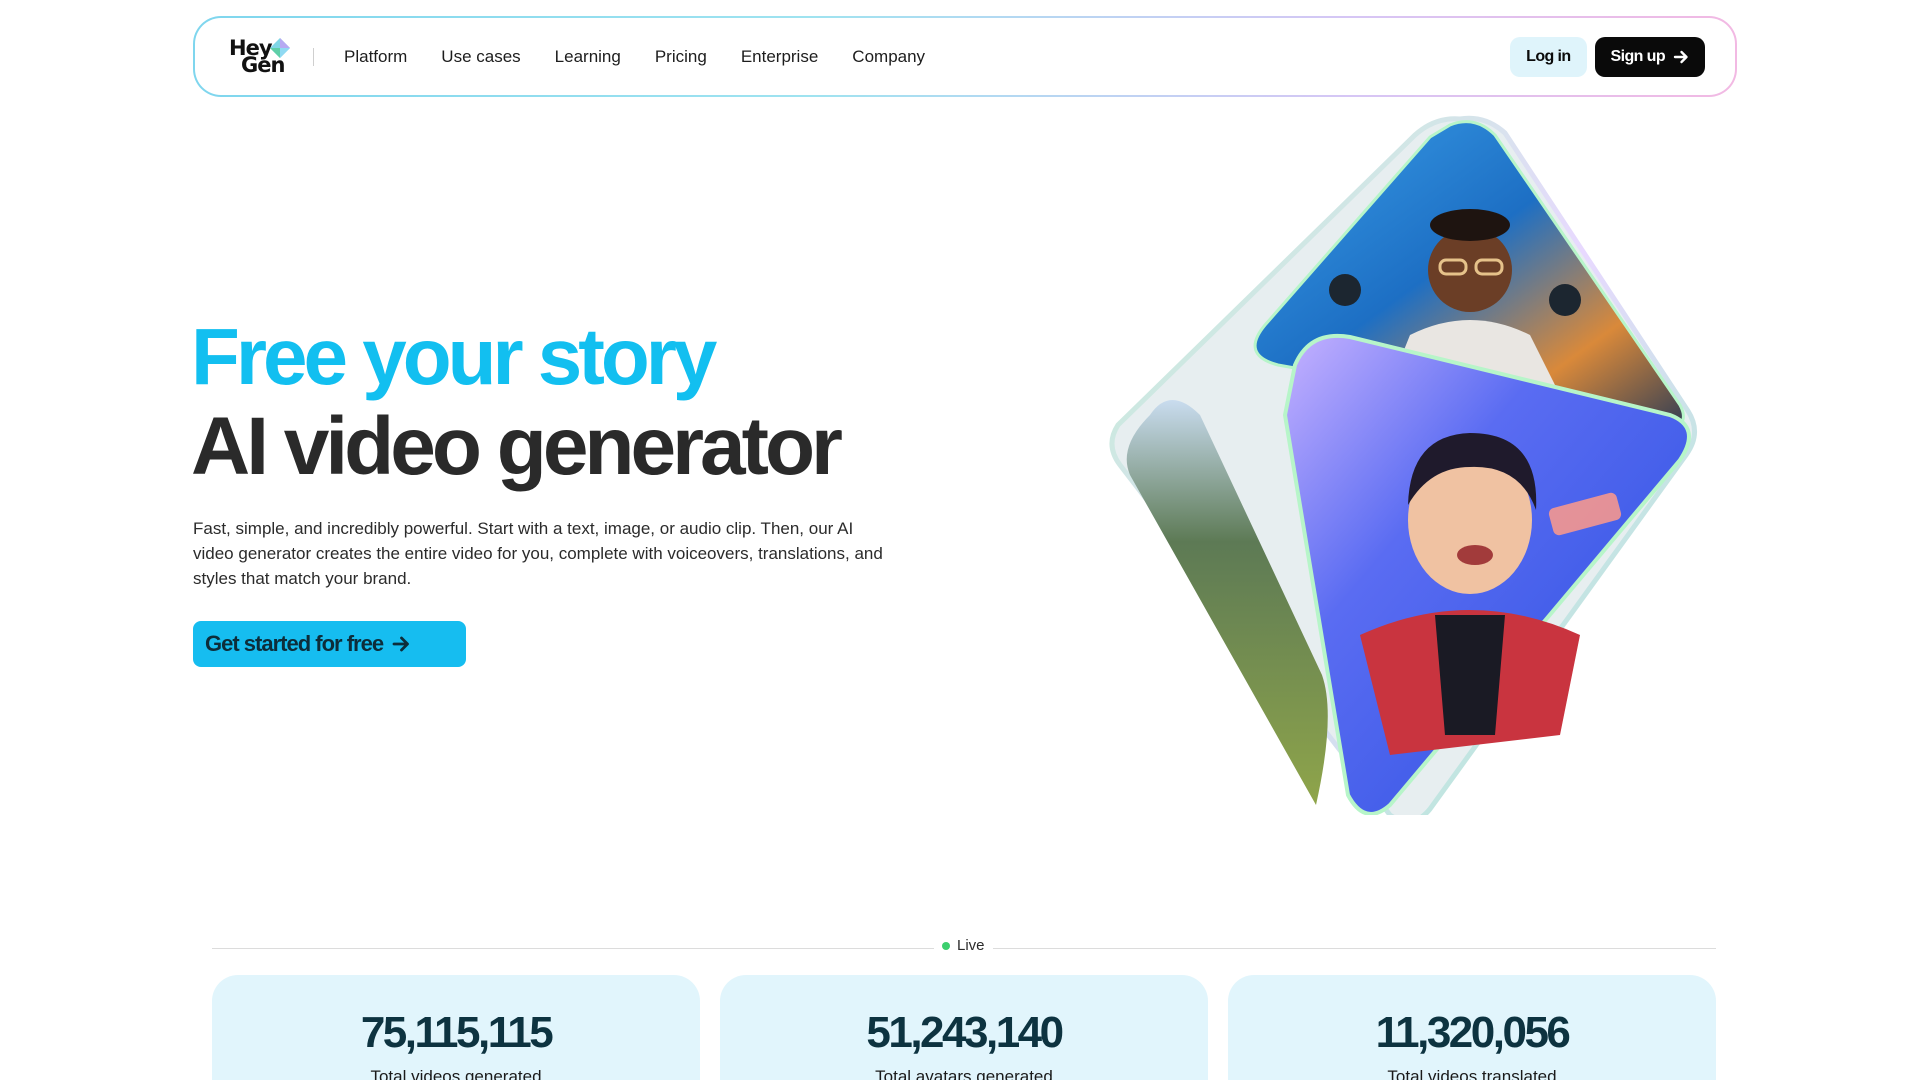  What do you see at coordinates (779, 57) in the screenshot?
I see `nav-link-enterprise: Enterprise` at bounding box center [779, 57].